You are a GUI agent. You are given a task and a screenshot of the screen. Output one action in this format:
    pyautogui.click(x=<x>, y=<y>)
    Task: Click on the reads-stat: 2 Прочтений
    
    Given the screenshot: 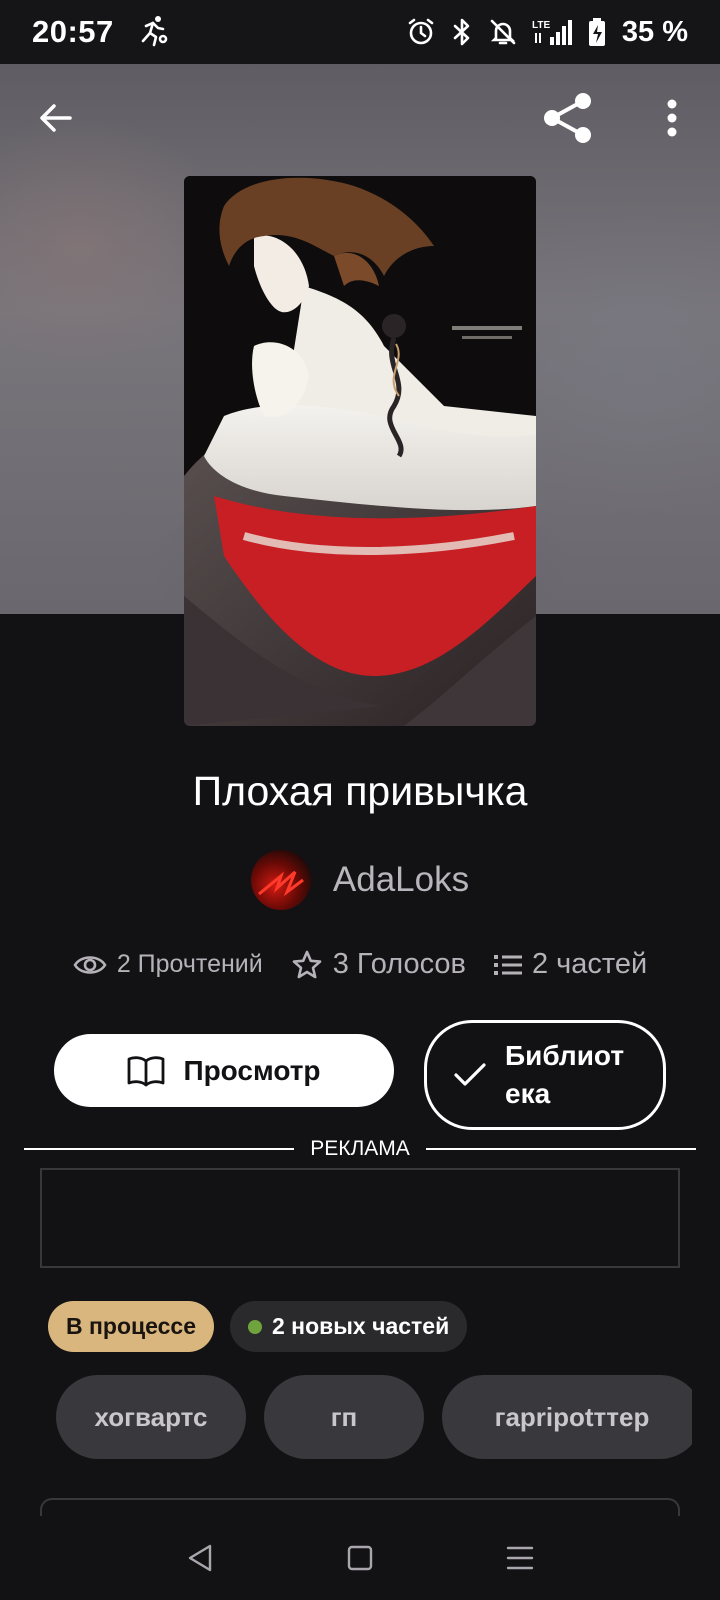 What is the action you would take?
    pyautogui.click(x=168, y=964)
    